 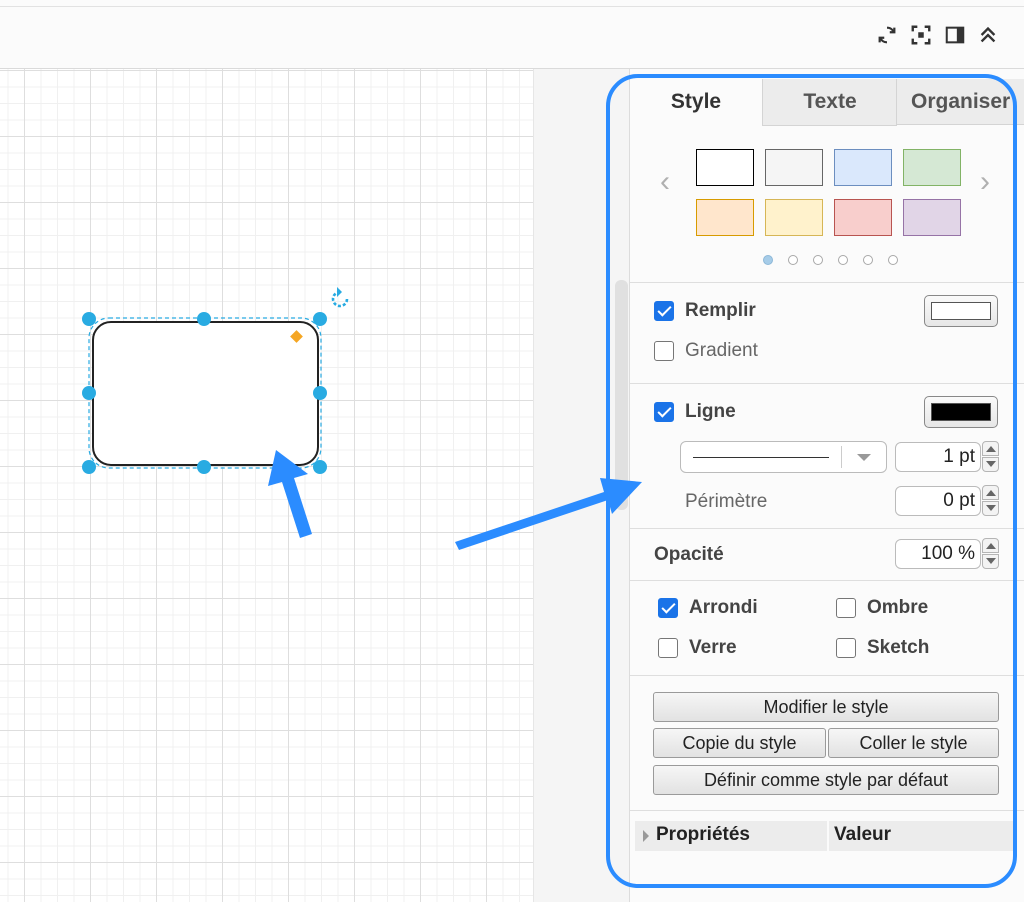 I want to click on line-color-preview, so click(x=961, y=412).